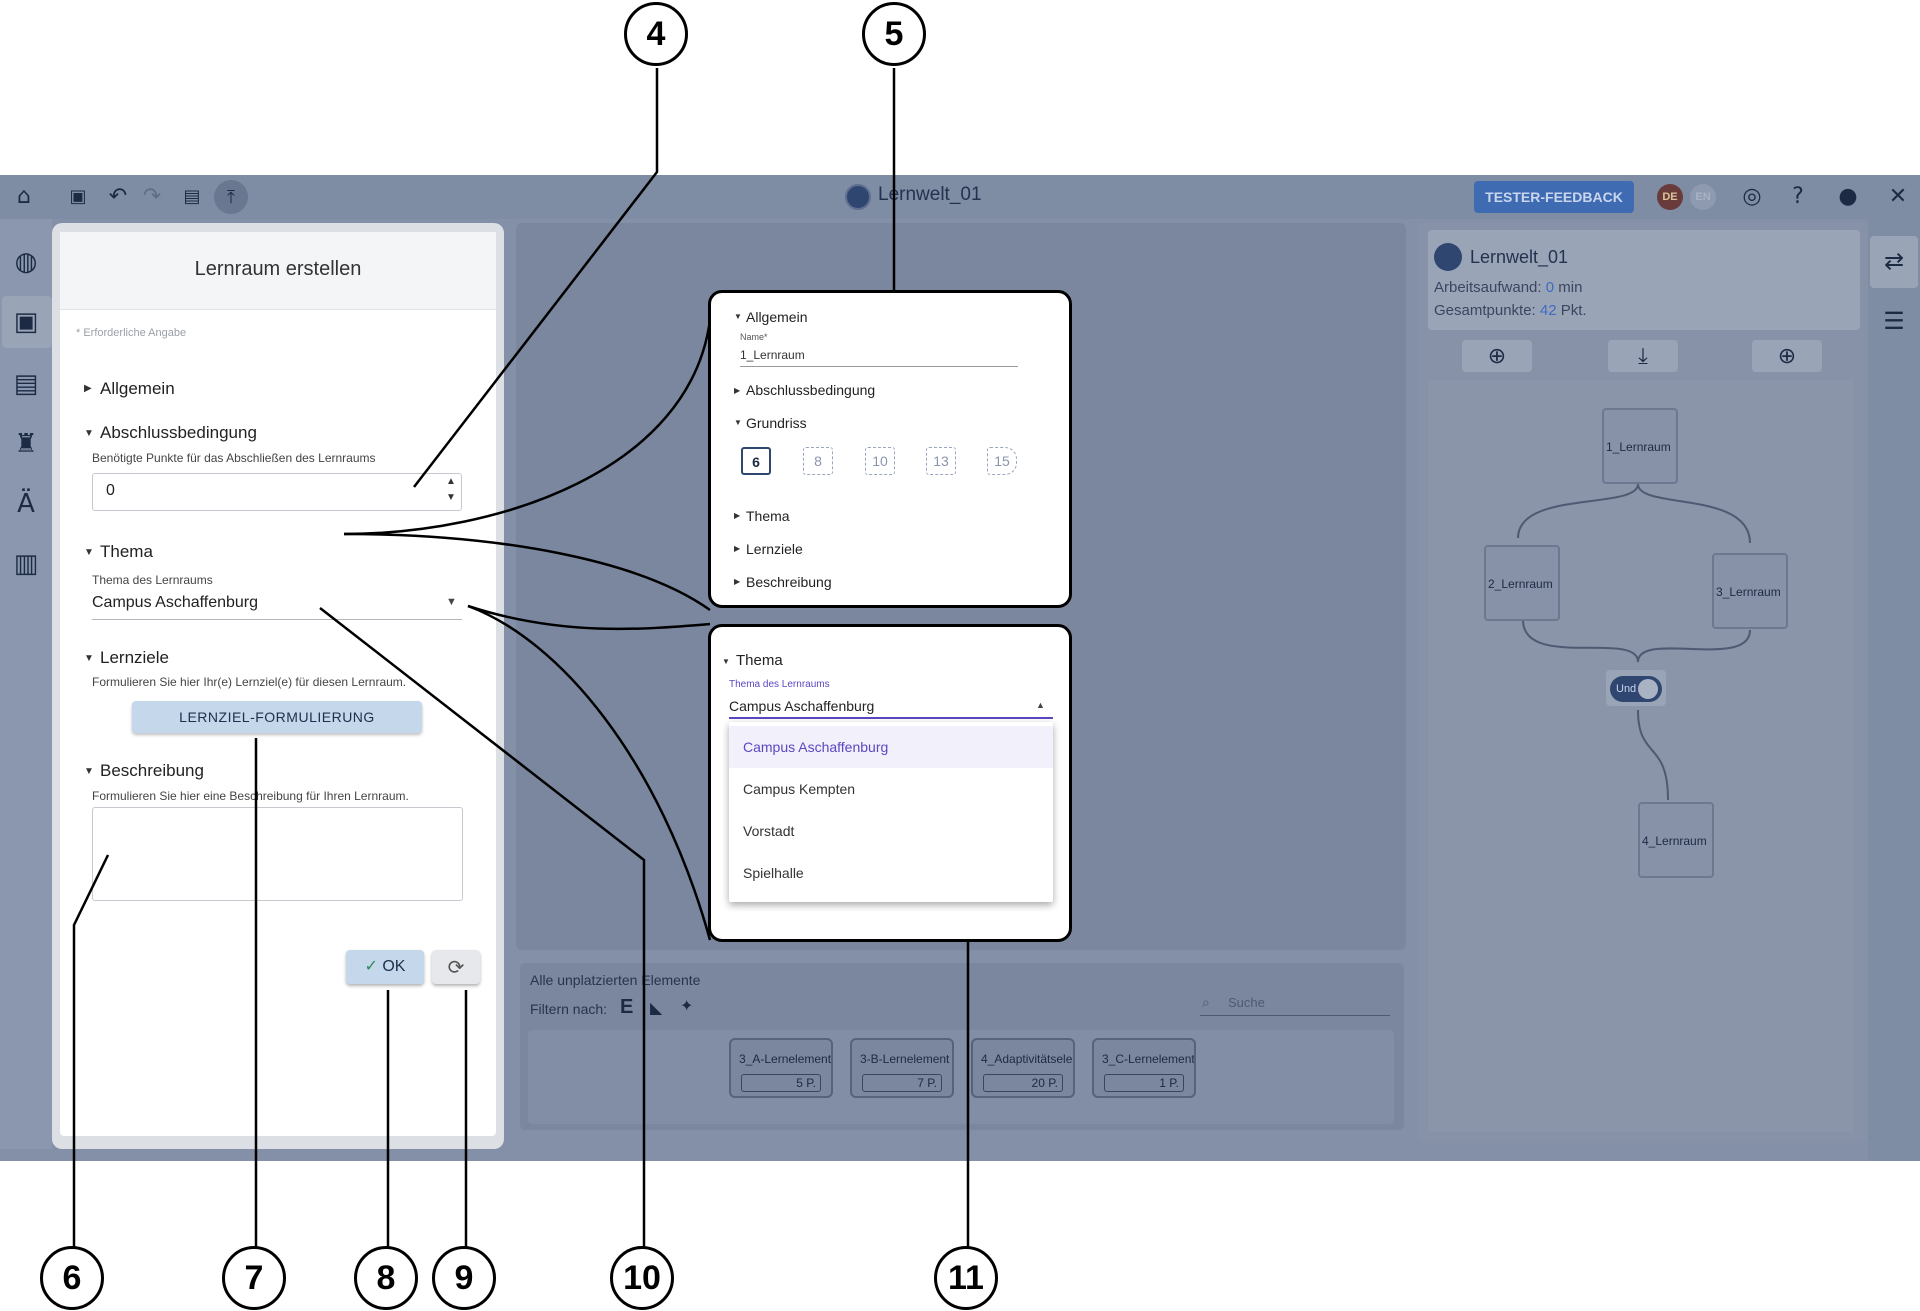  What do you see at coordinates (254, 1278) in the screenshot?
I see `marker-7: 7` at bounding box center [254, 1278].